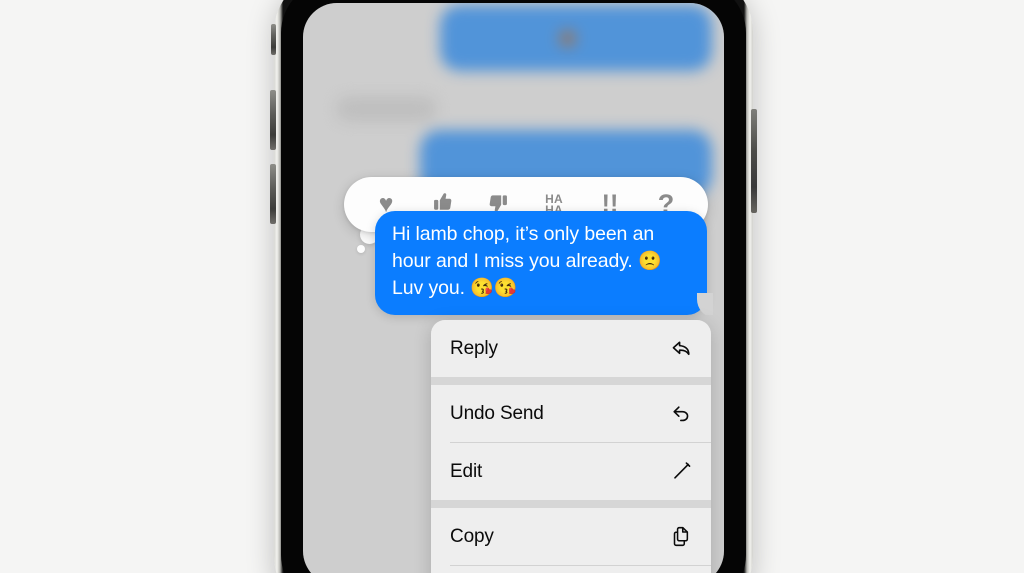  Describe the element at coordinates (702, 303) in the screenshot. I see `message-bubble-tail` at that location.